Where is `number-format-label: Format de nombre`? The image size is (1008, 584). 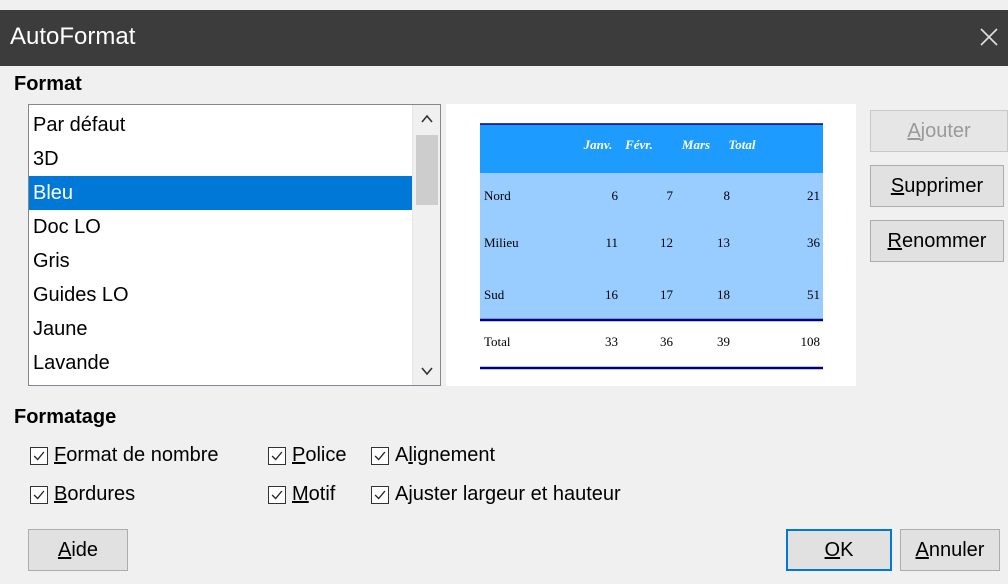
number-format-label: Format de nombre is located at coordinates (136, 455).